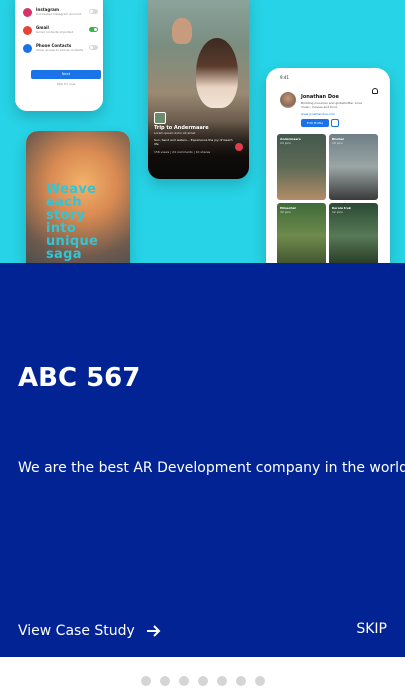 The image size is (405, 693). Describe the element at coordinates (284, 77) in the screenshot. I see `status-time: 9:41` at that location.